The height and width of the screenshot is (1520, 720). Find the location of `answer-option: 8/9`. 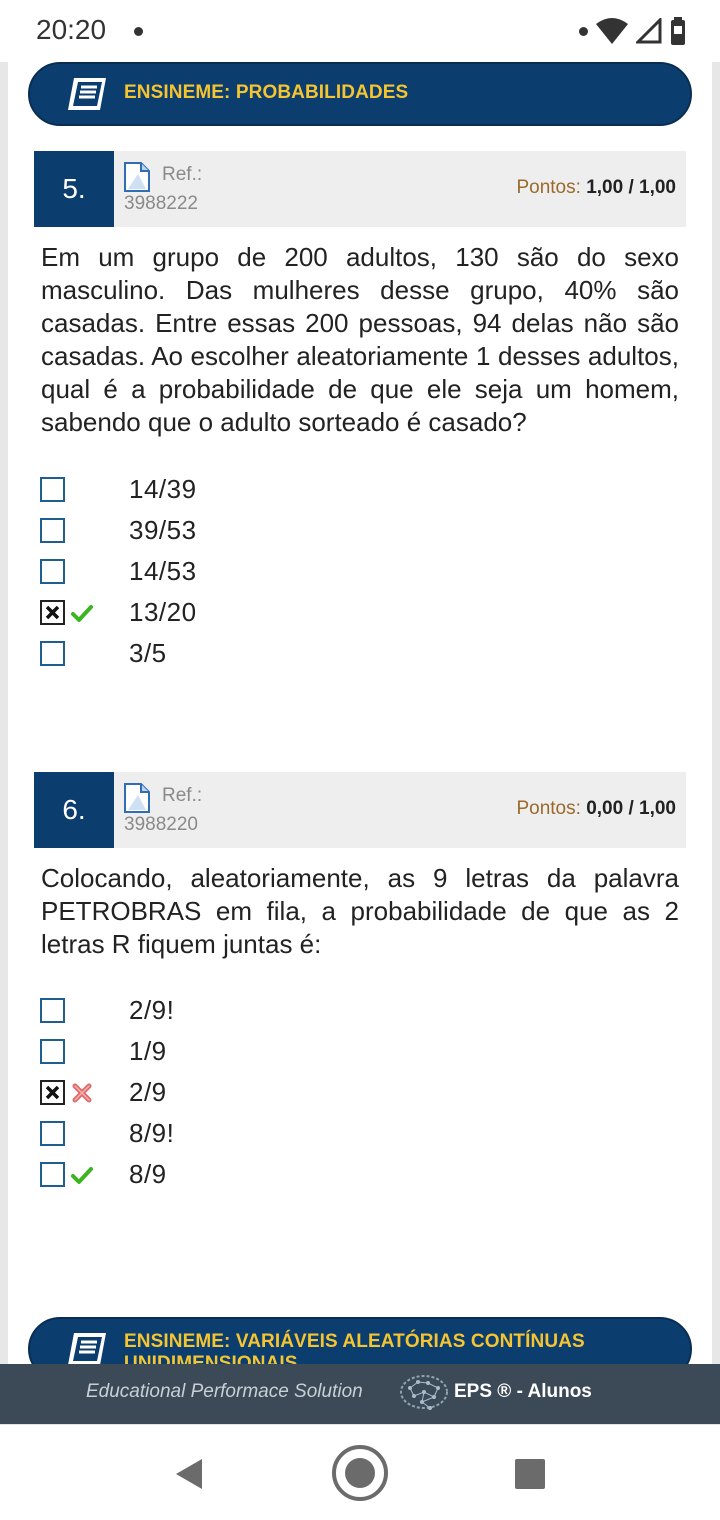

answer-option: 8/9 is located at coordinates (340, 1175).